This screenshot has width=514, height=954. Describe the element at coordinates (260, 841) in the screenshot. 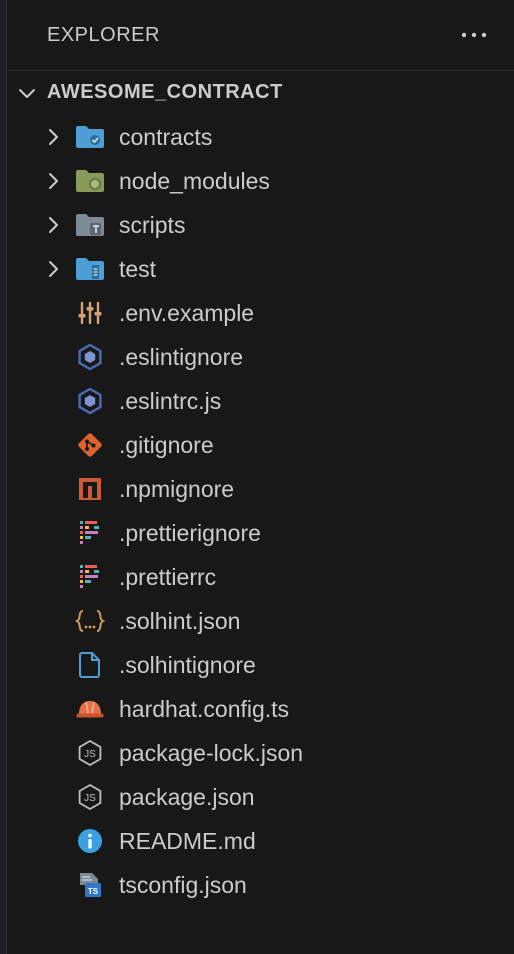

I see `tree-item-readme: README.md` at that location.